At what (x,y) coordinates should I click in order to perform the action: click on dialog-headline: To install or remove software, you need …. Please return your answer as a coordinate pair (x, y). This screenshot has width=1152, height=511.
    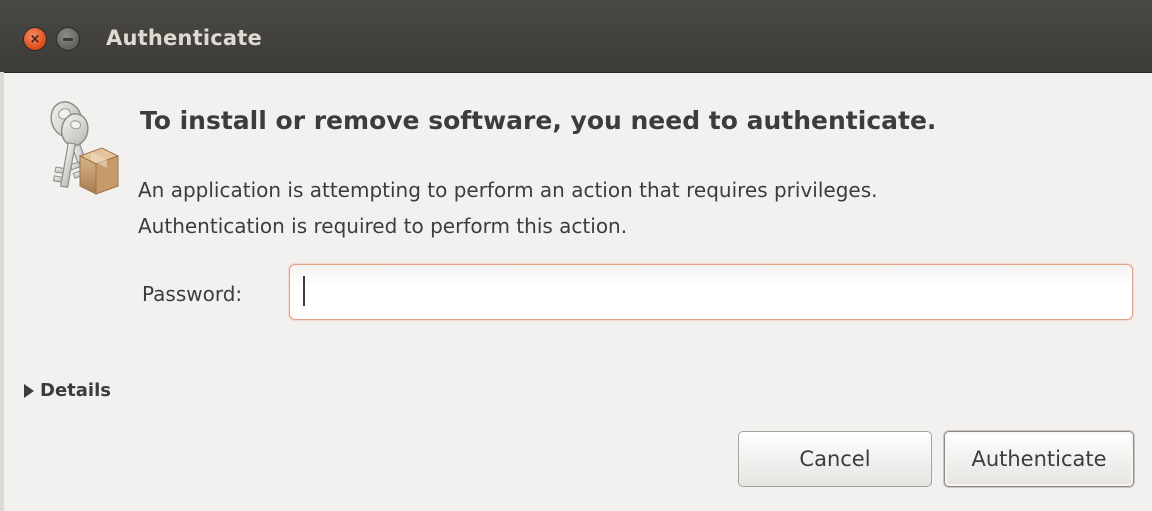
    Looking at the image, I should click on (538, 120).